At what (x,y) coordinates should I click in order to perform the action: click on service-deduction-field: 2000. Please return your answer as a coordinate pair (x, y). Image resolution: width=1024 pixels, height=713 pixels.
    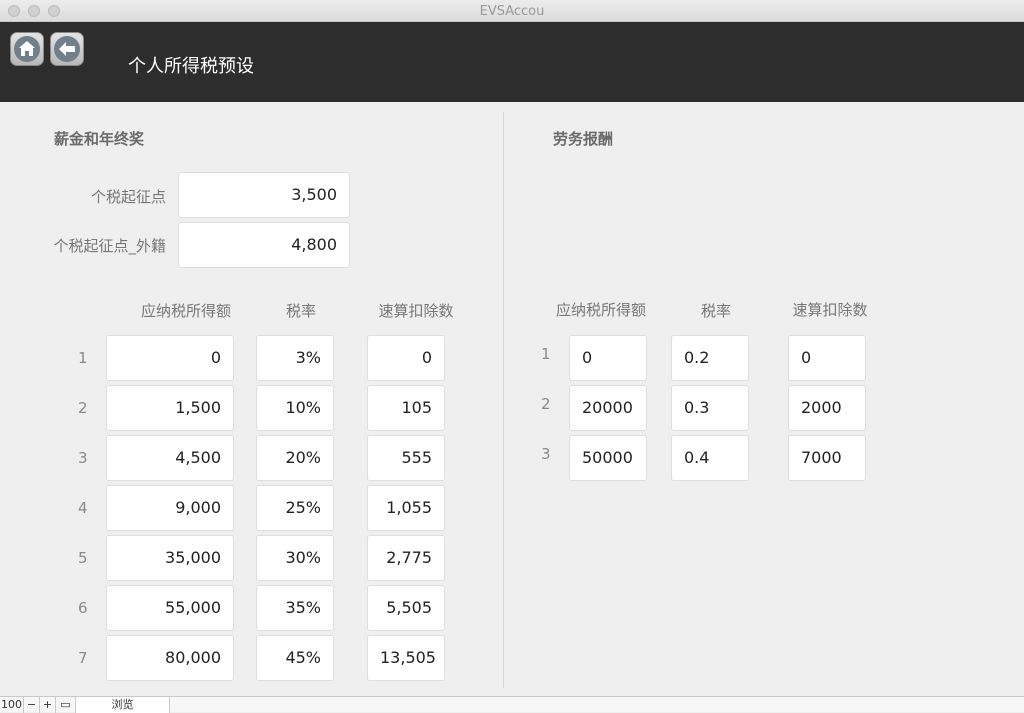
    Looking at the image, I should click on (827, 408).